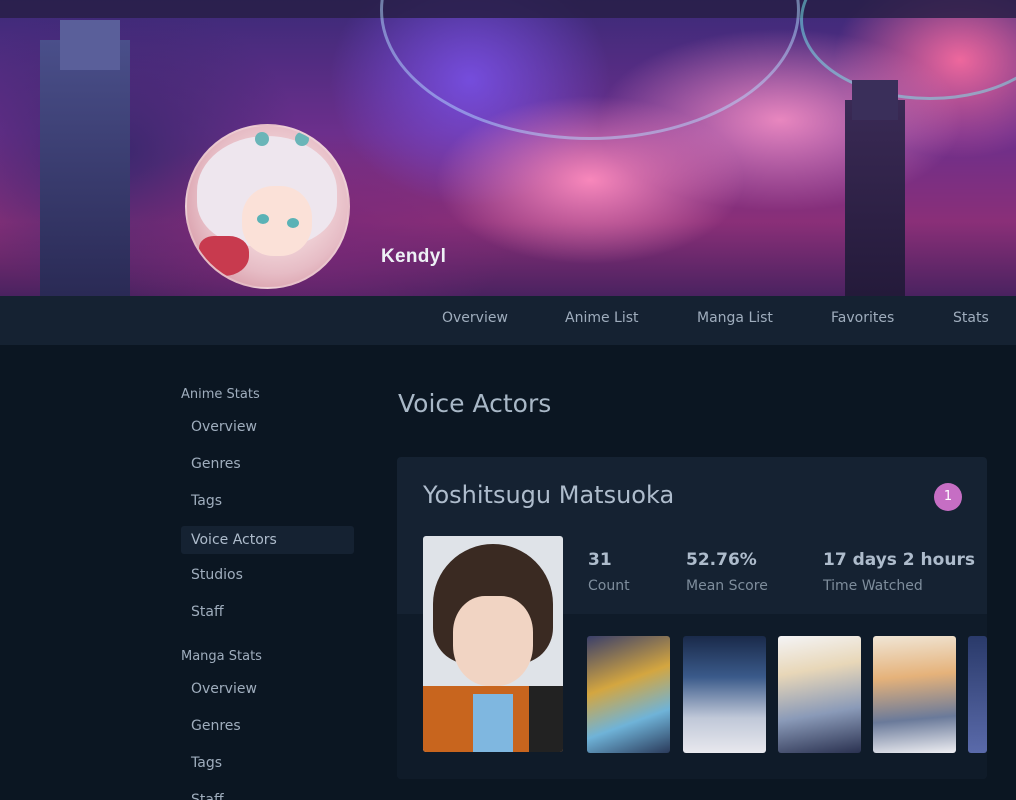 The image size is (1016, 800). I want to click on sidebar-item-manga-overview: Overview, so click(267, 689).